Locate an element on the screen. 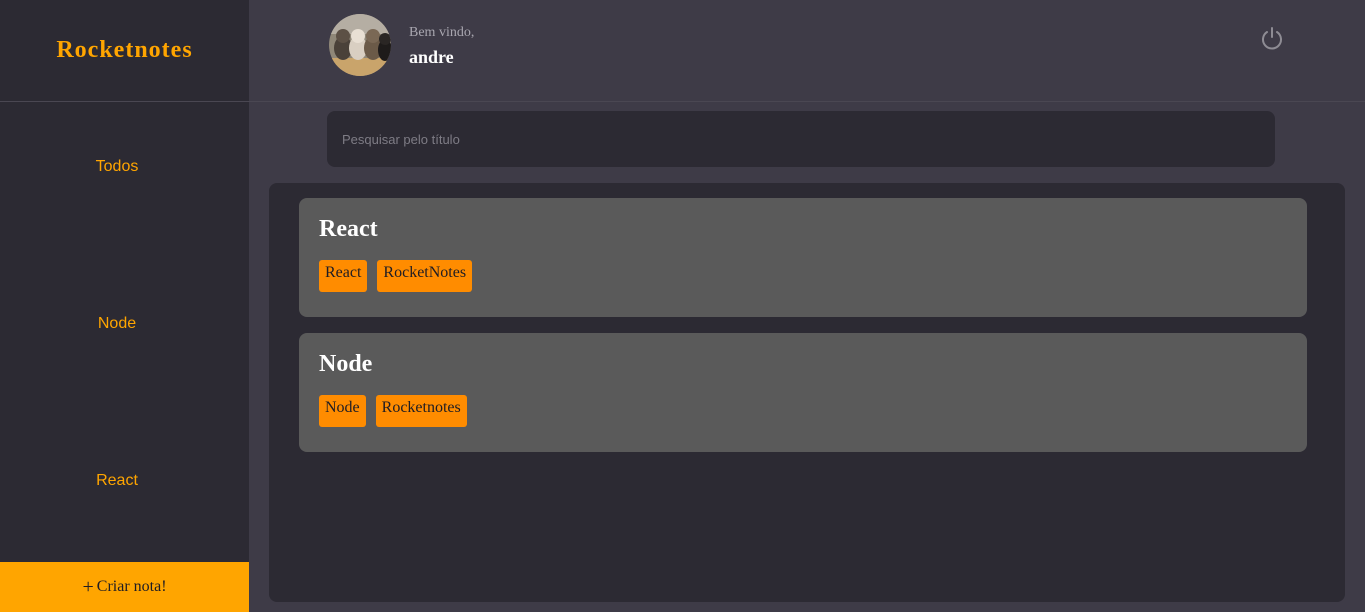 This screenshot has width=1365, height=612. sidebar-item-react: React is located at coordinates (117, 481).